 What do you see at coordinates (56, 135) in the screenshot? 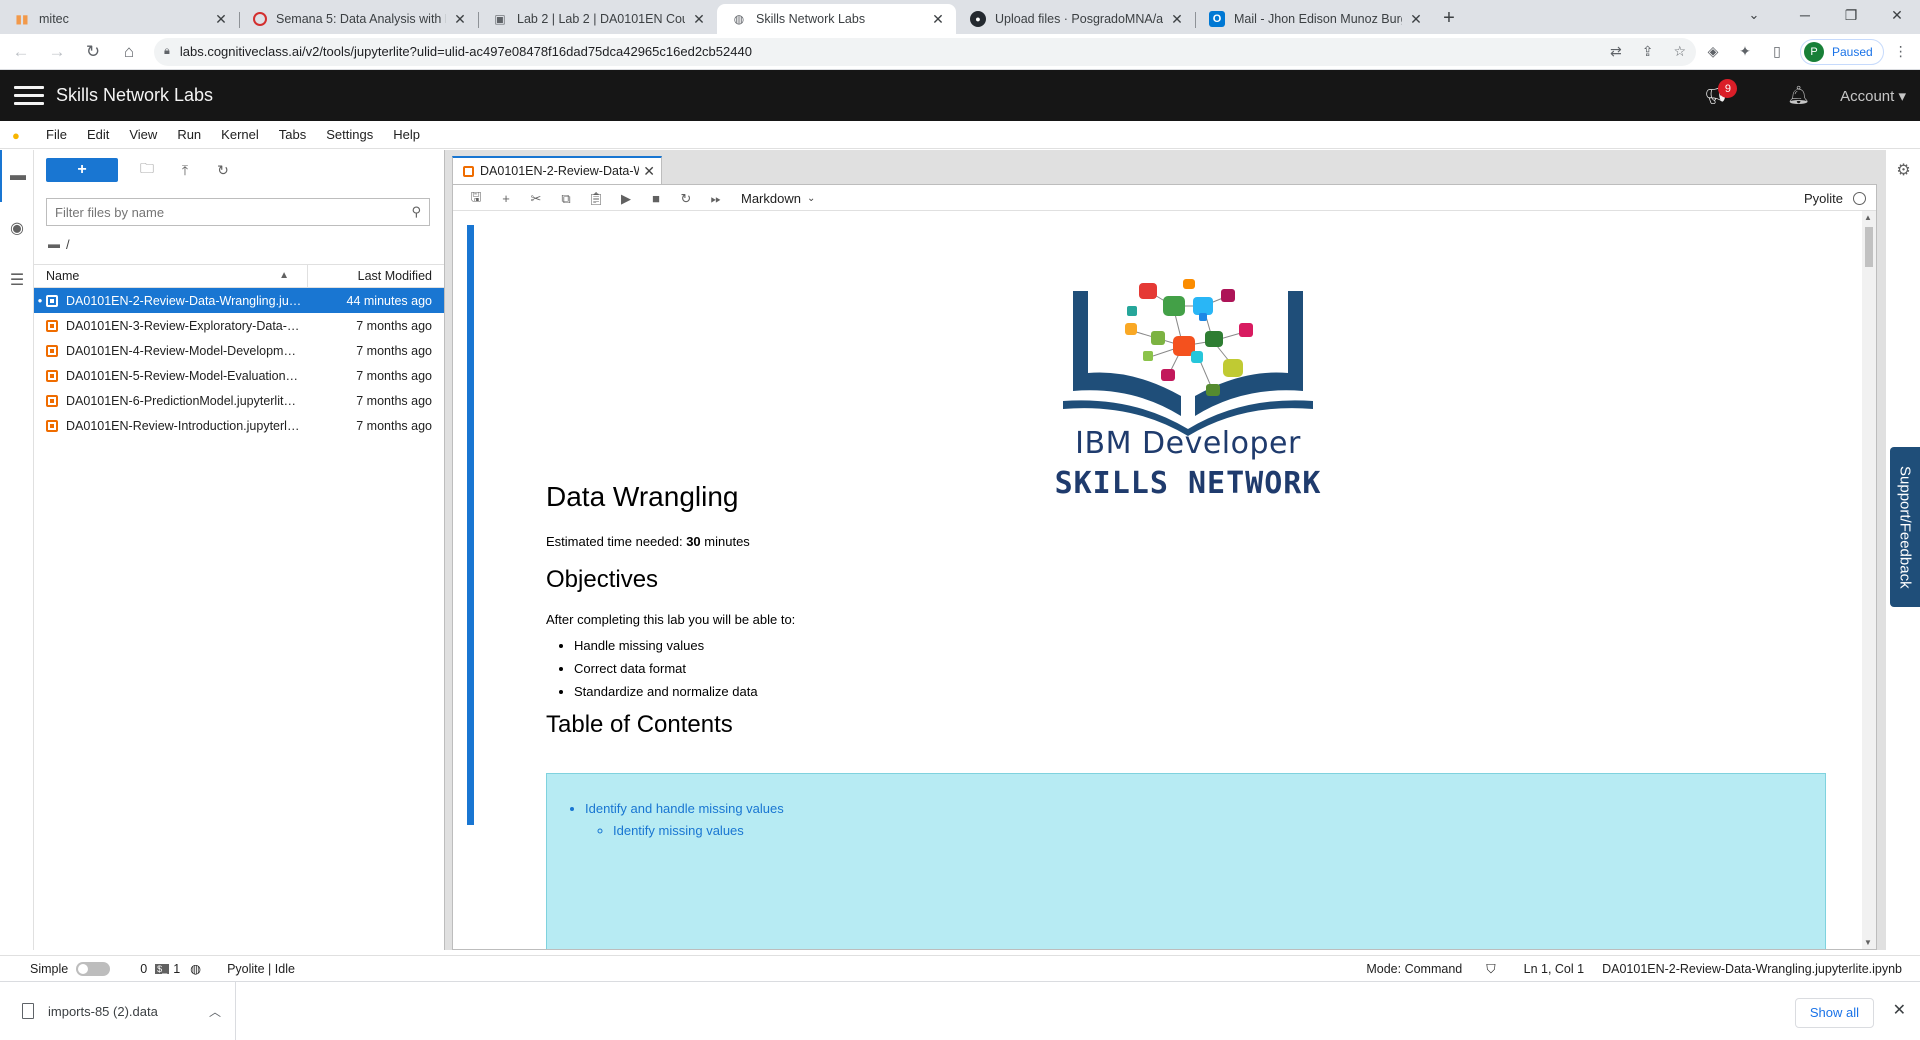
I see `menu-file: File` at bounding box center [56, 135].